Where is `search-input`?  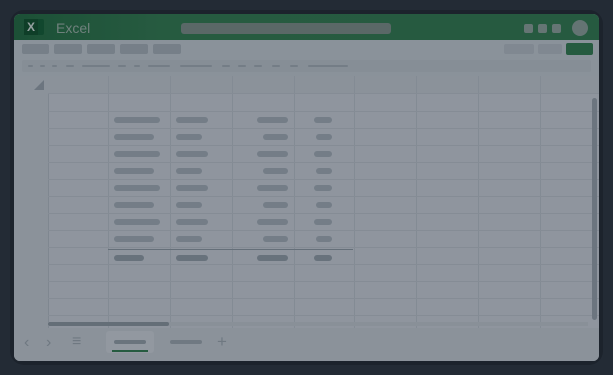 search-input is located at coordinates (286, 28).